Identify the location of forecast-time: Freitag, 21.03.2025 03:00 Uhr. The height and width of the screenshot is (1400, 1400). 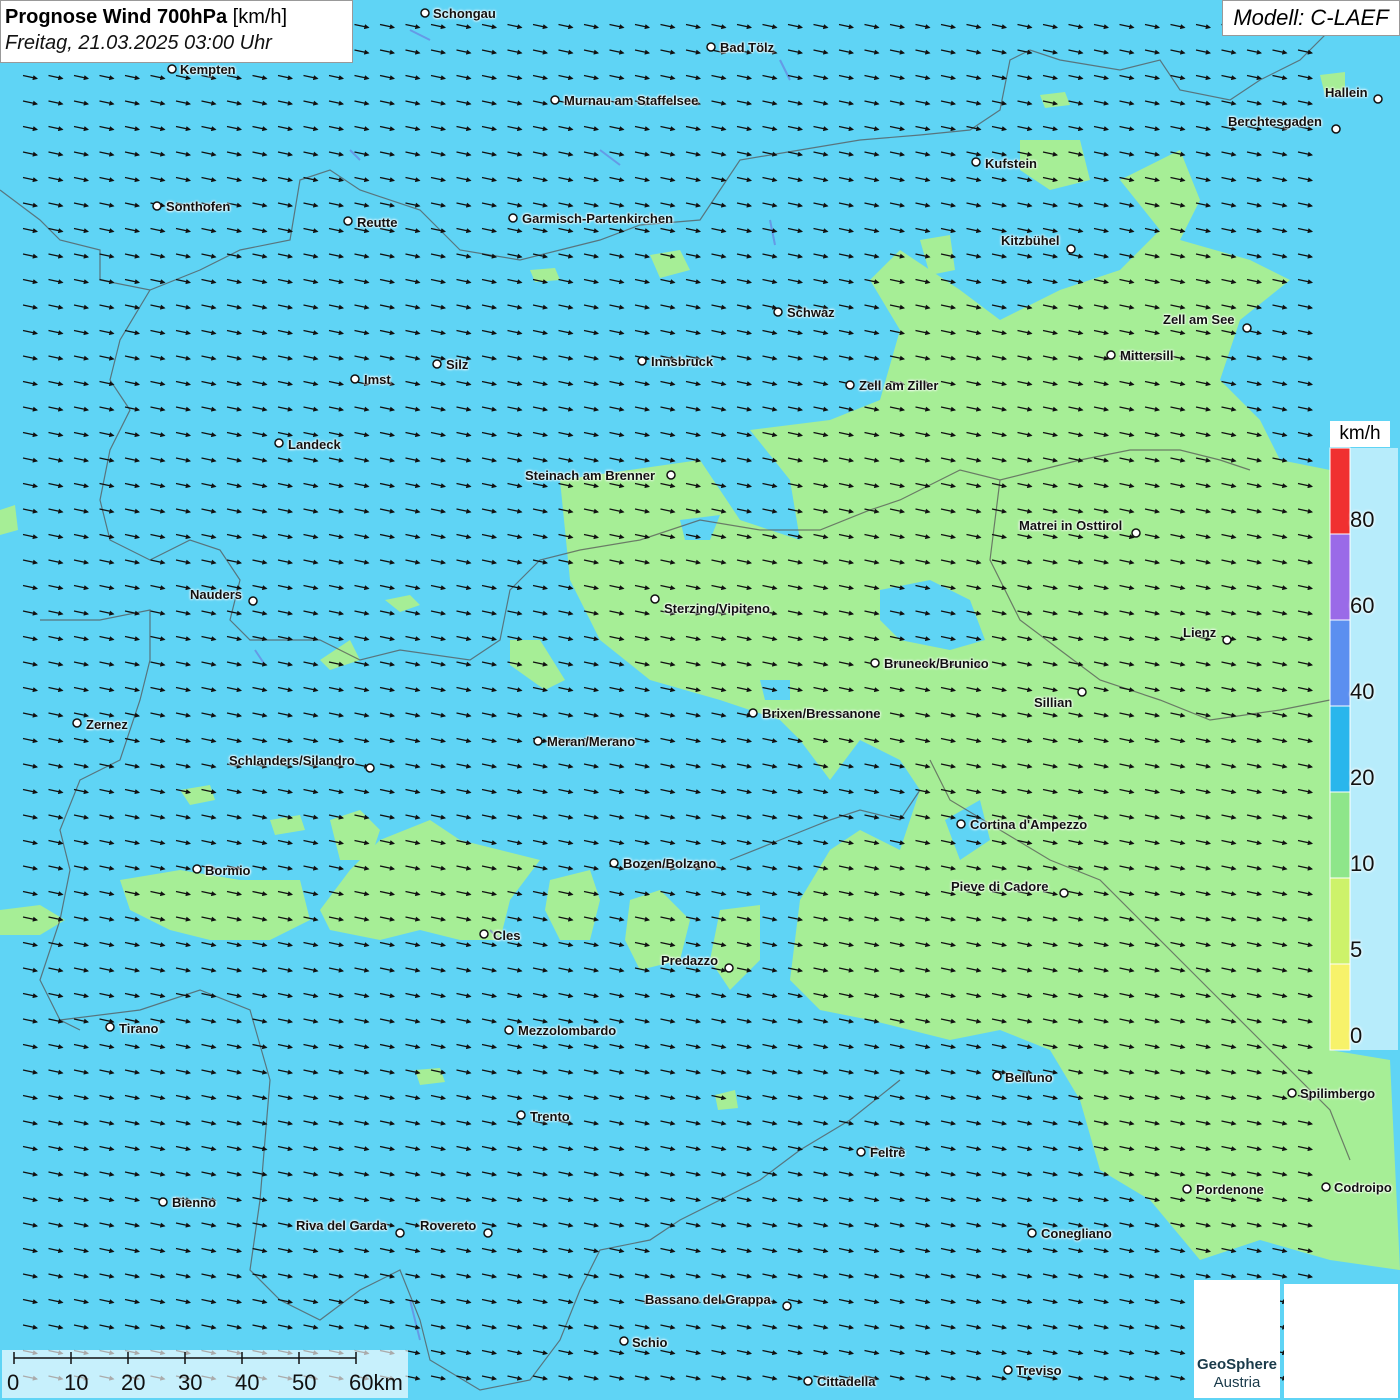
(138, 43).